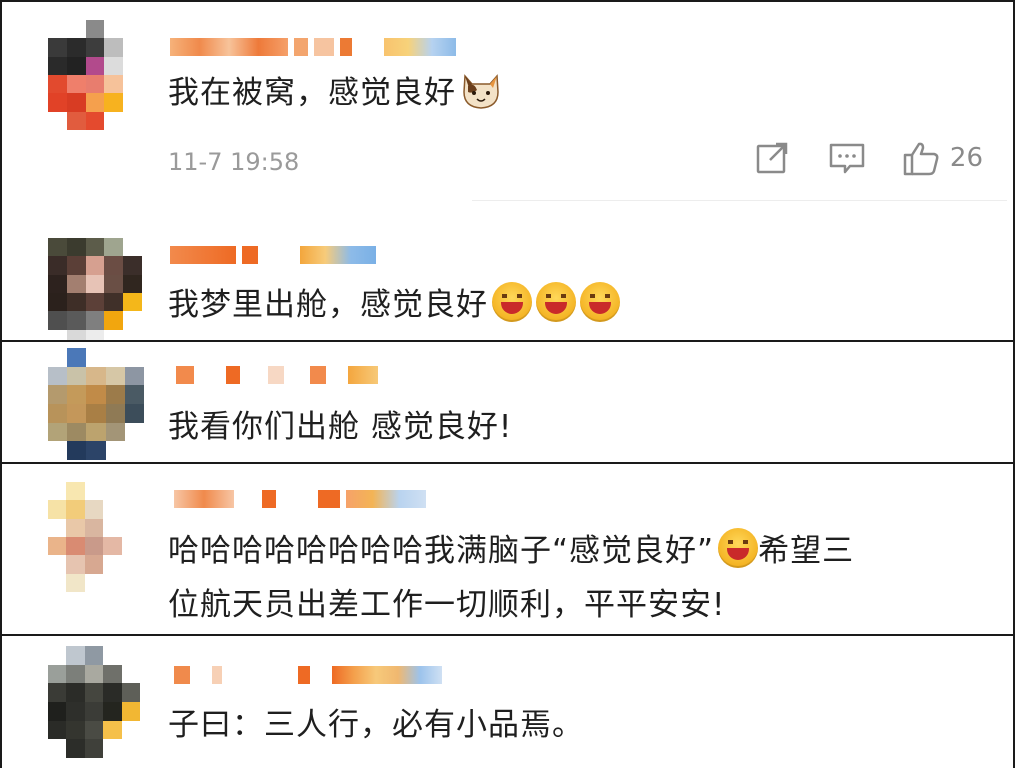  What do you see at coordinates (942, 158) in the screenshot?
I see `like-button: 26` at bounding box center [942, 158].